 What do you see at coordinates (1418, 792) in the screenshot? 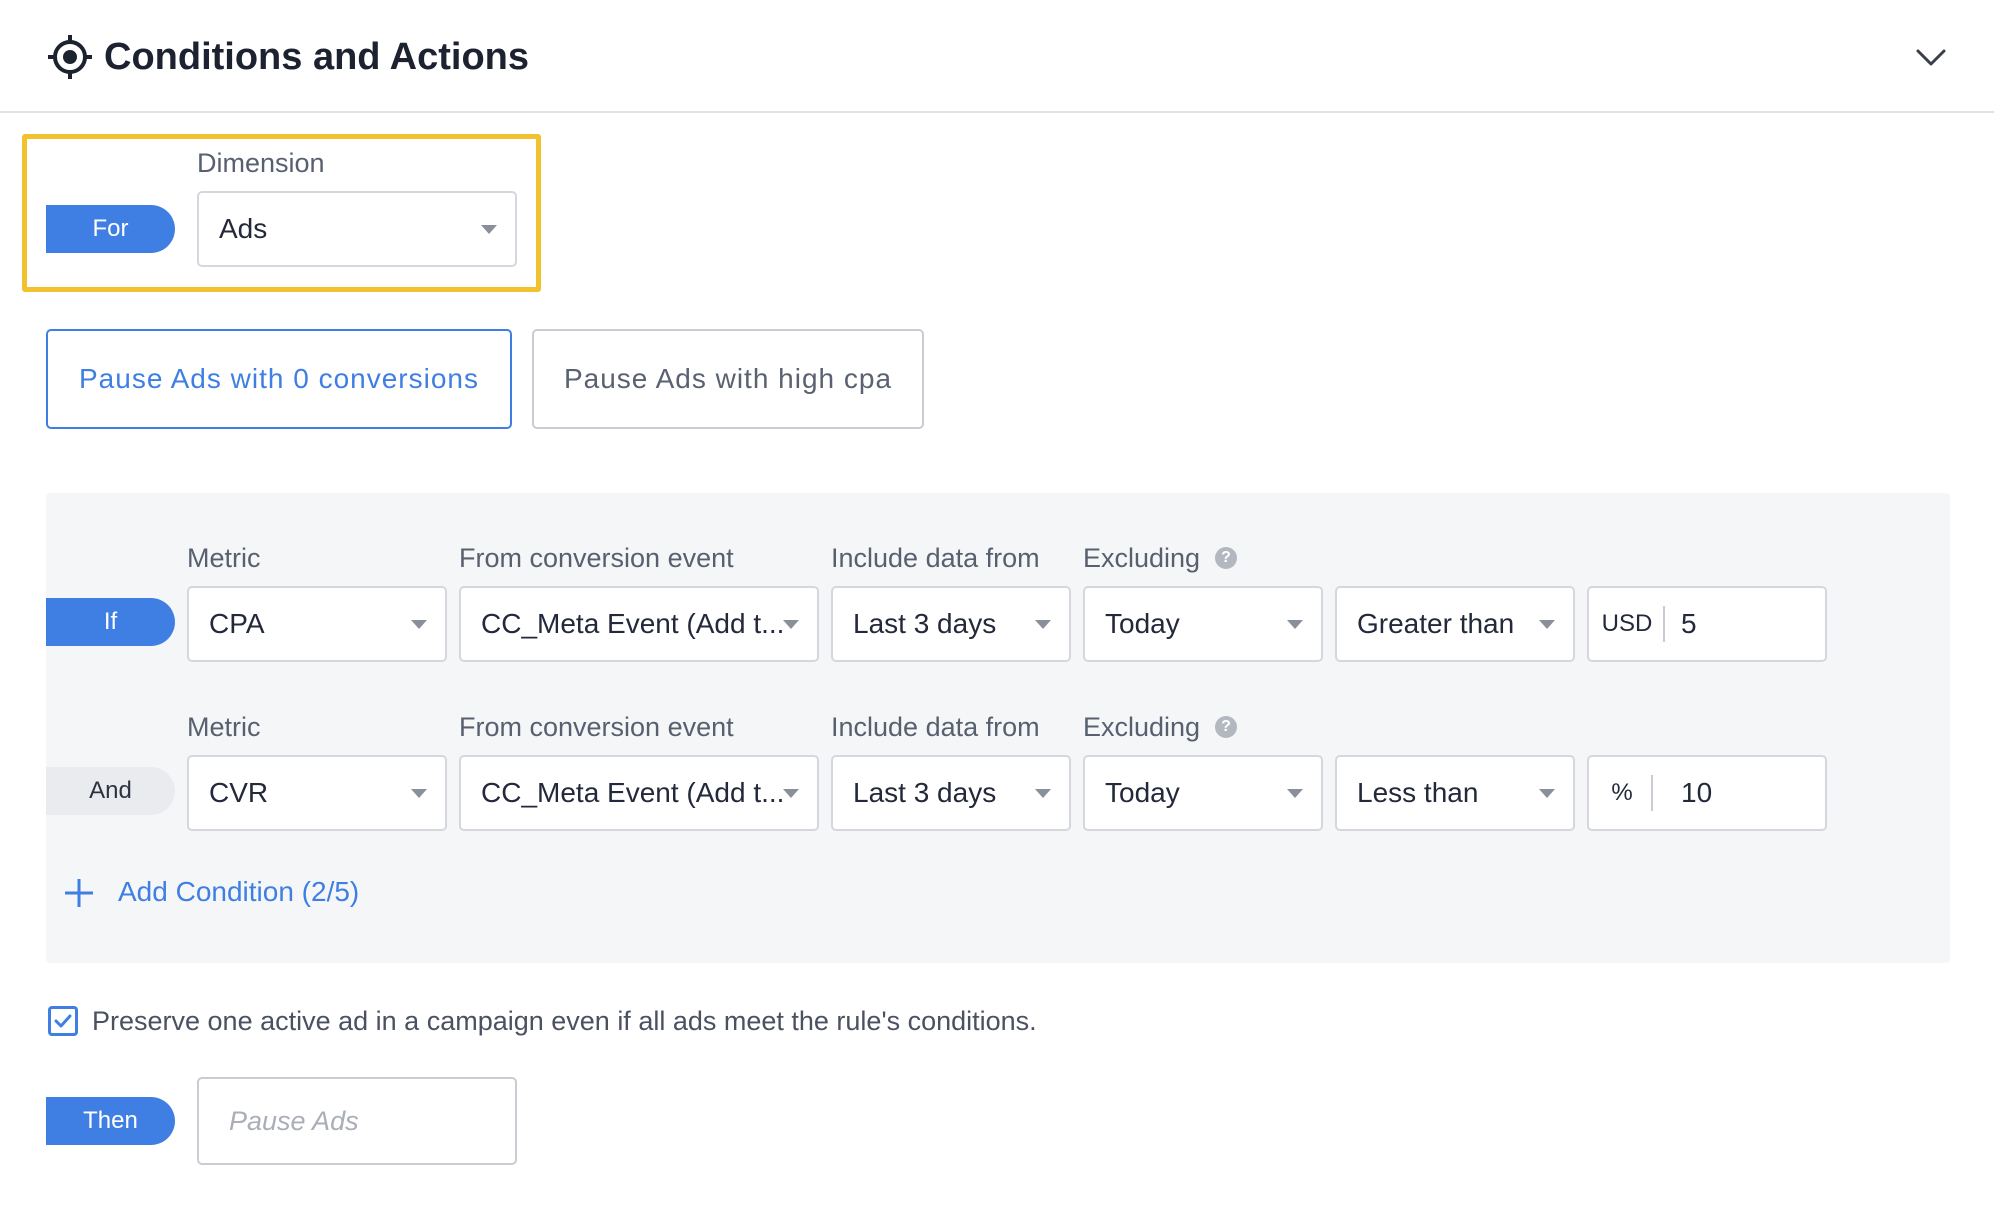
I see `operator-value: Less than` at bounding box center [1418, 792].